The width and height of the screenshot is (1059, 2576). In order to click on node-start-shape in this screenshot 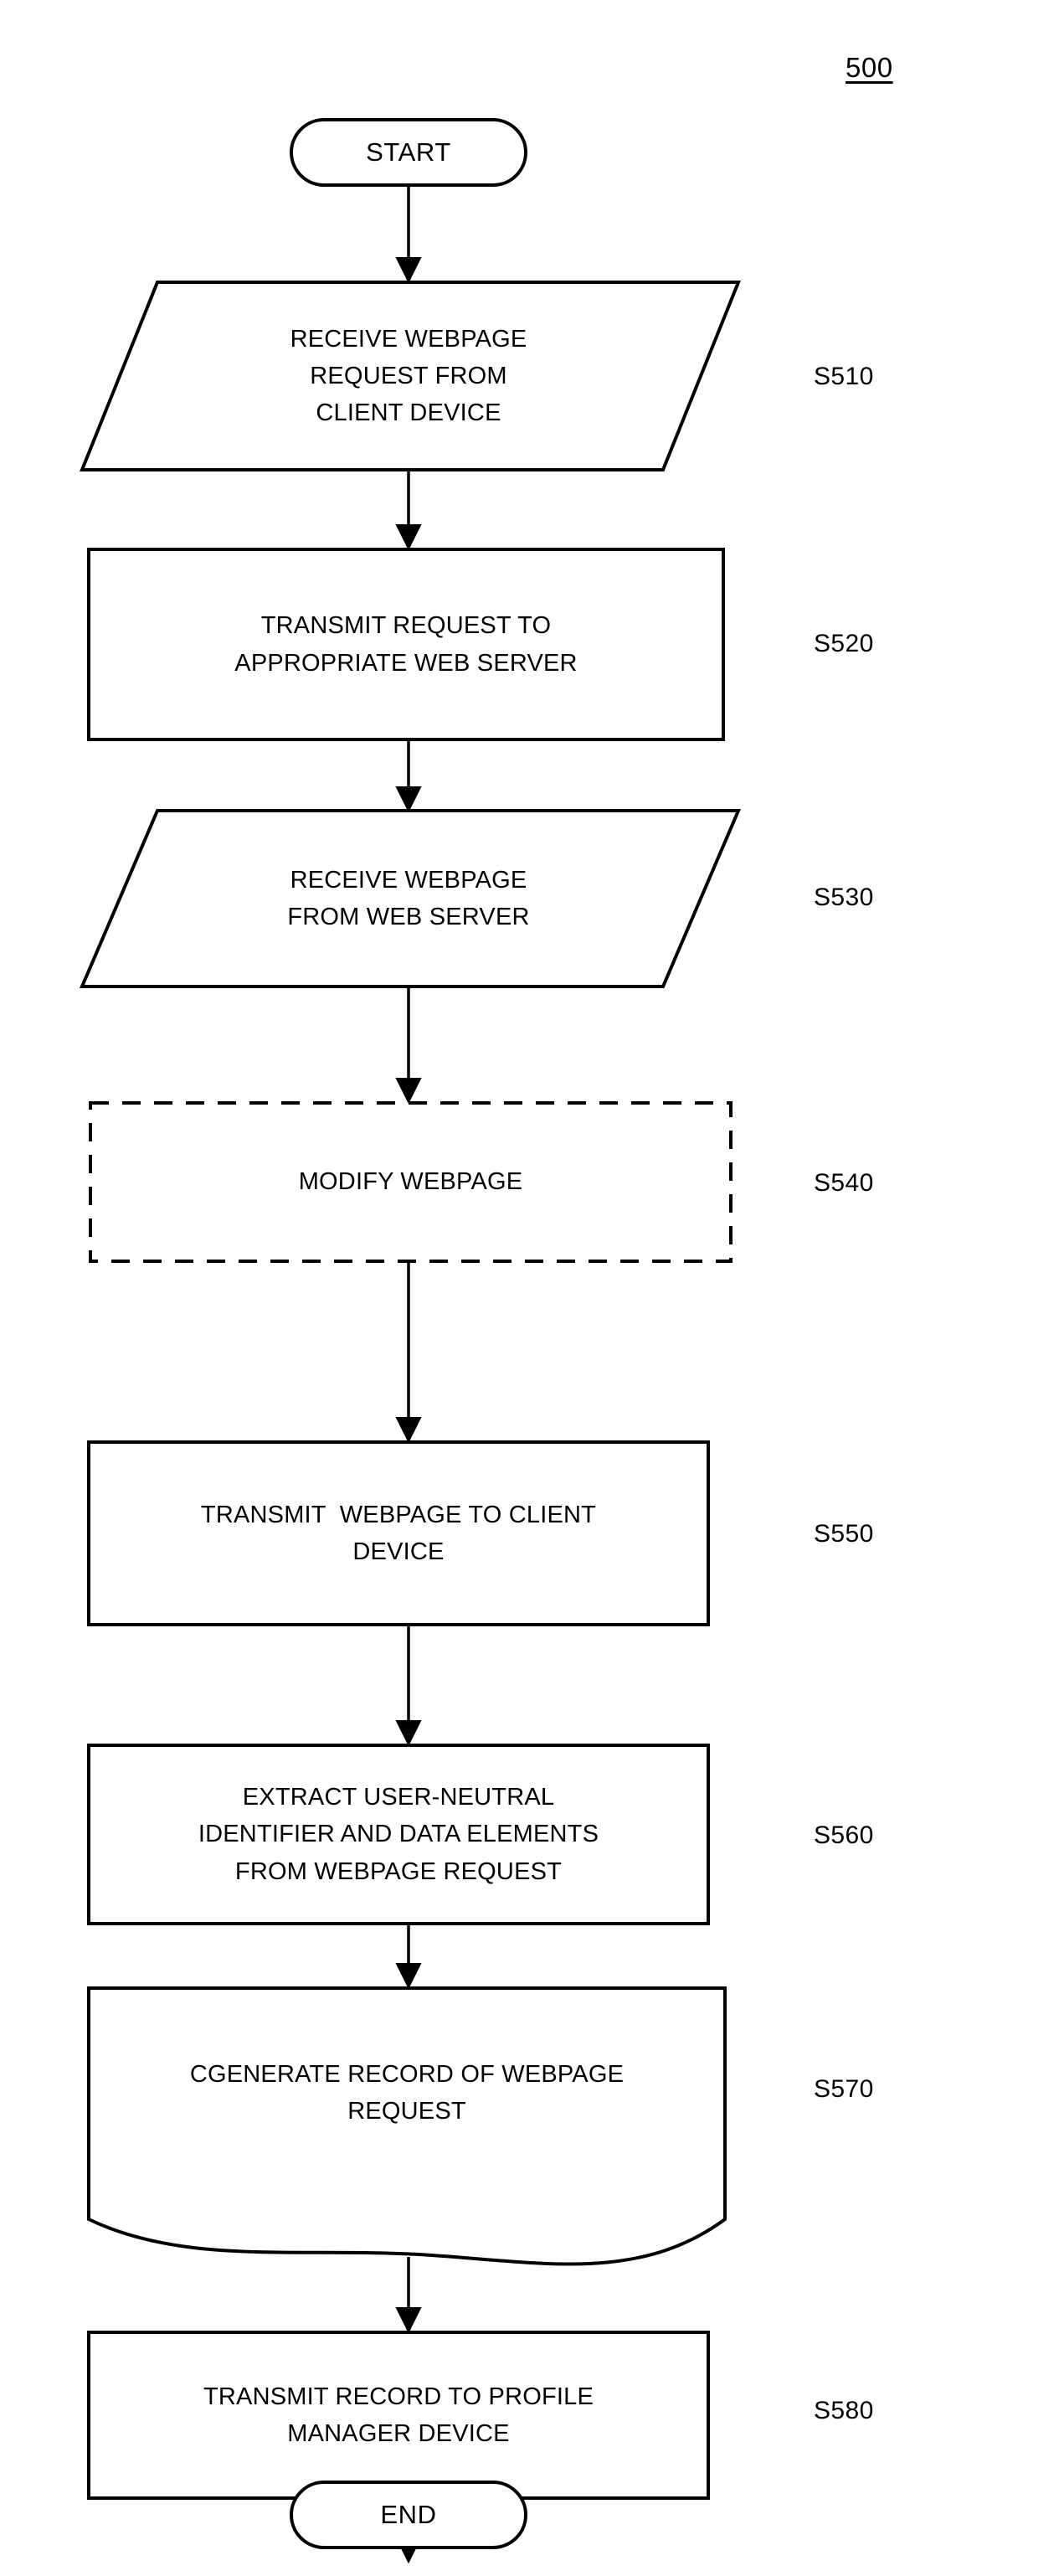, I will do `click(409, 152)`.